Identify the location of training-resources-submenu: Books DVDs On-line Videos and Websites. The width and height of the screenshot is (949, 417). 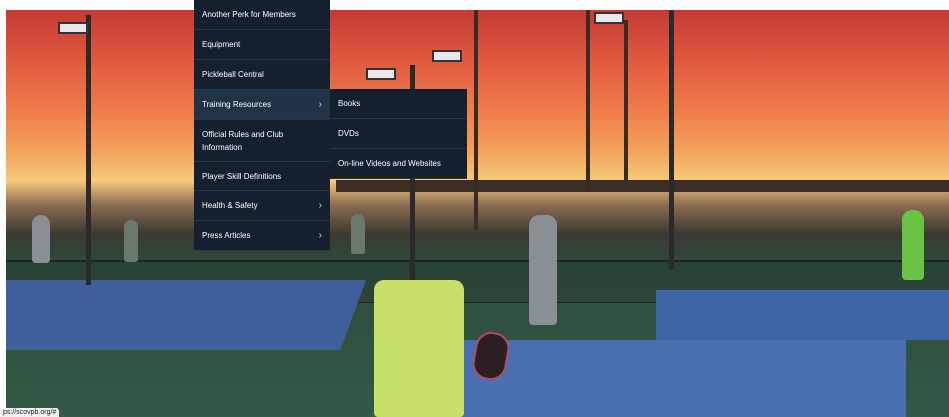
(398, 134).